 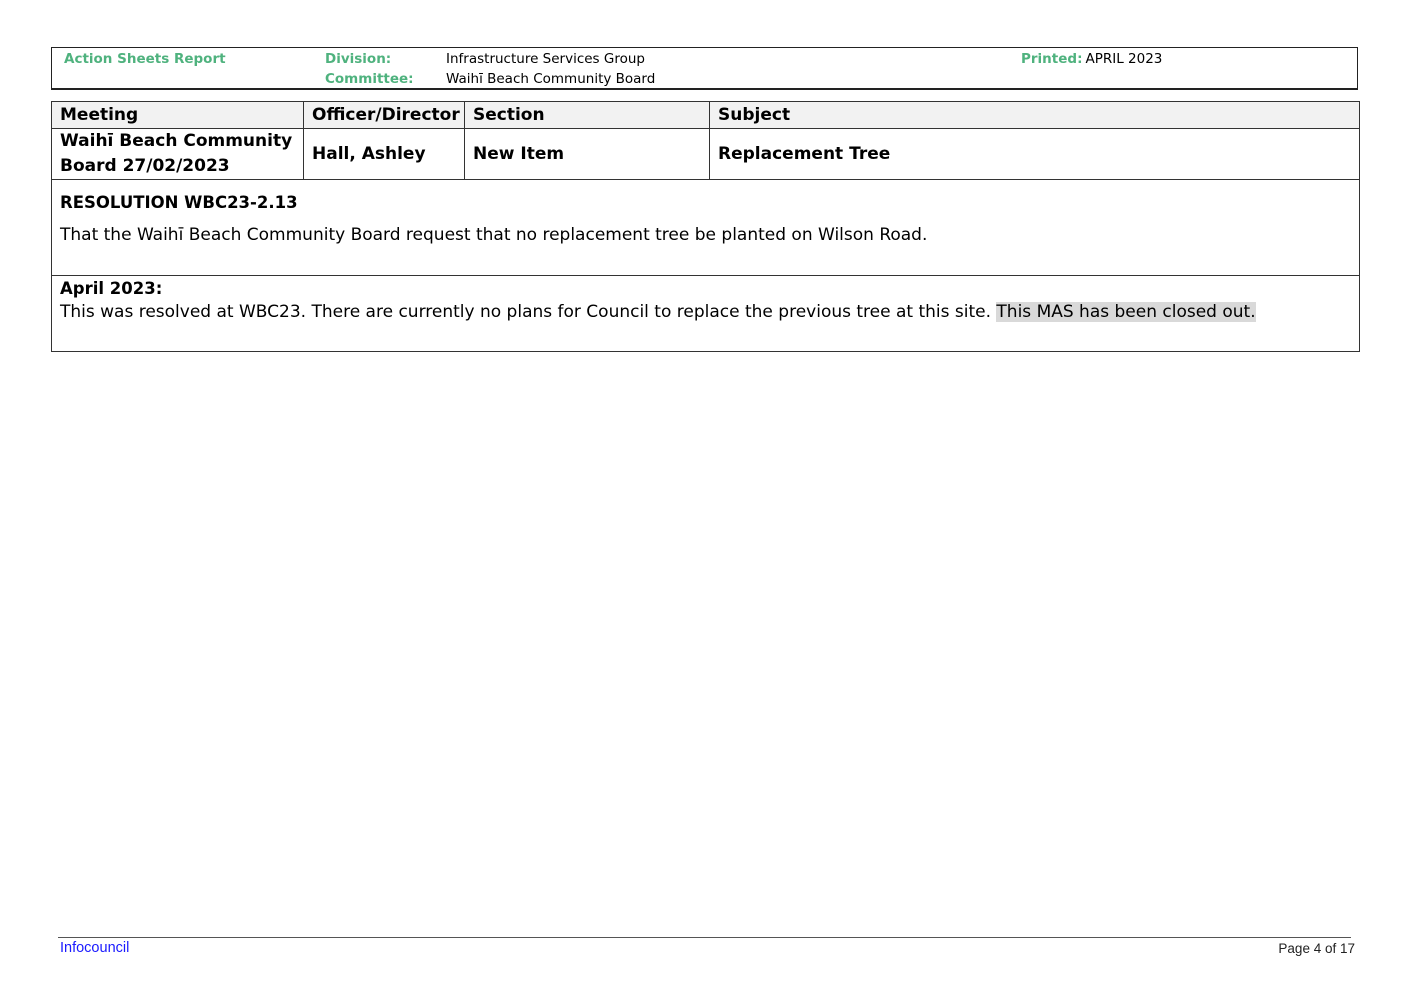 What do you see at coordinates (587, 115) in the screenshot?
I see `column-header-section: Section` at bounding box center [587, 115].